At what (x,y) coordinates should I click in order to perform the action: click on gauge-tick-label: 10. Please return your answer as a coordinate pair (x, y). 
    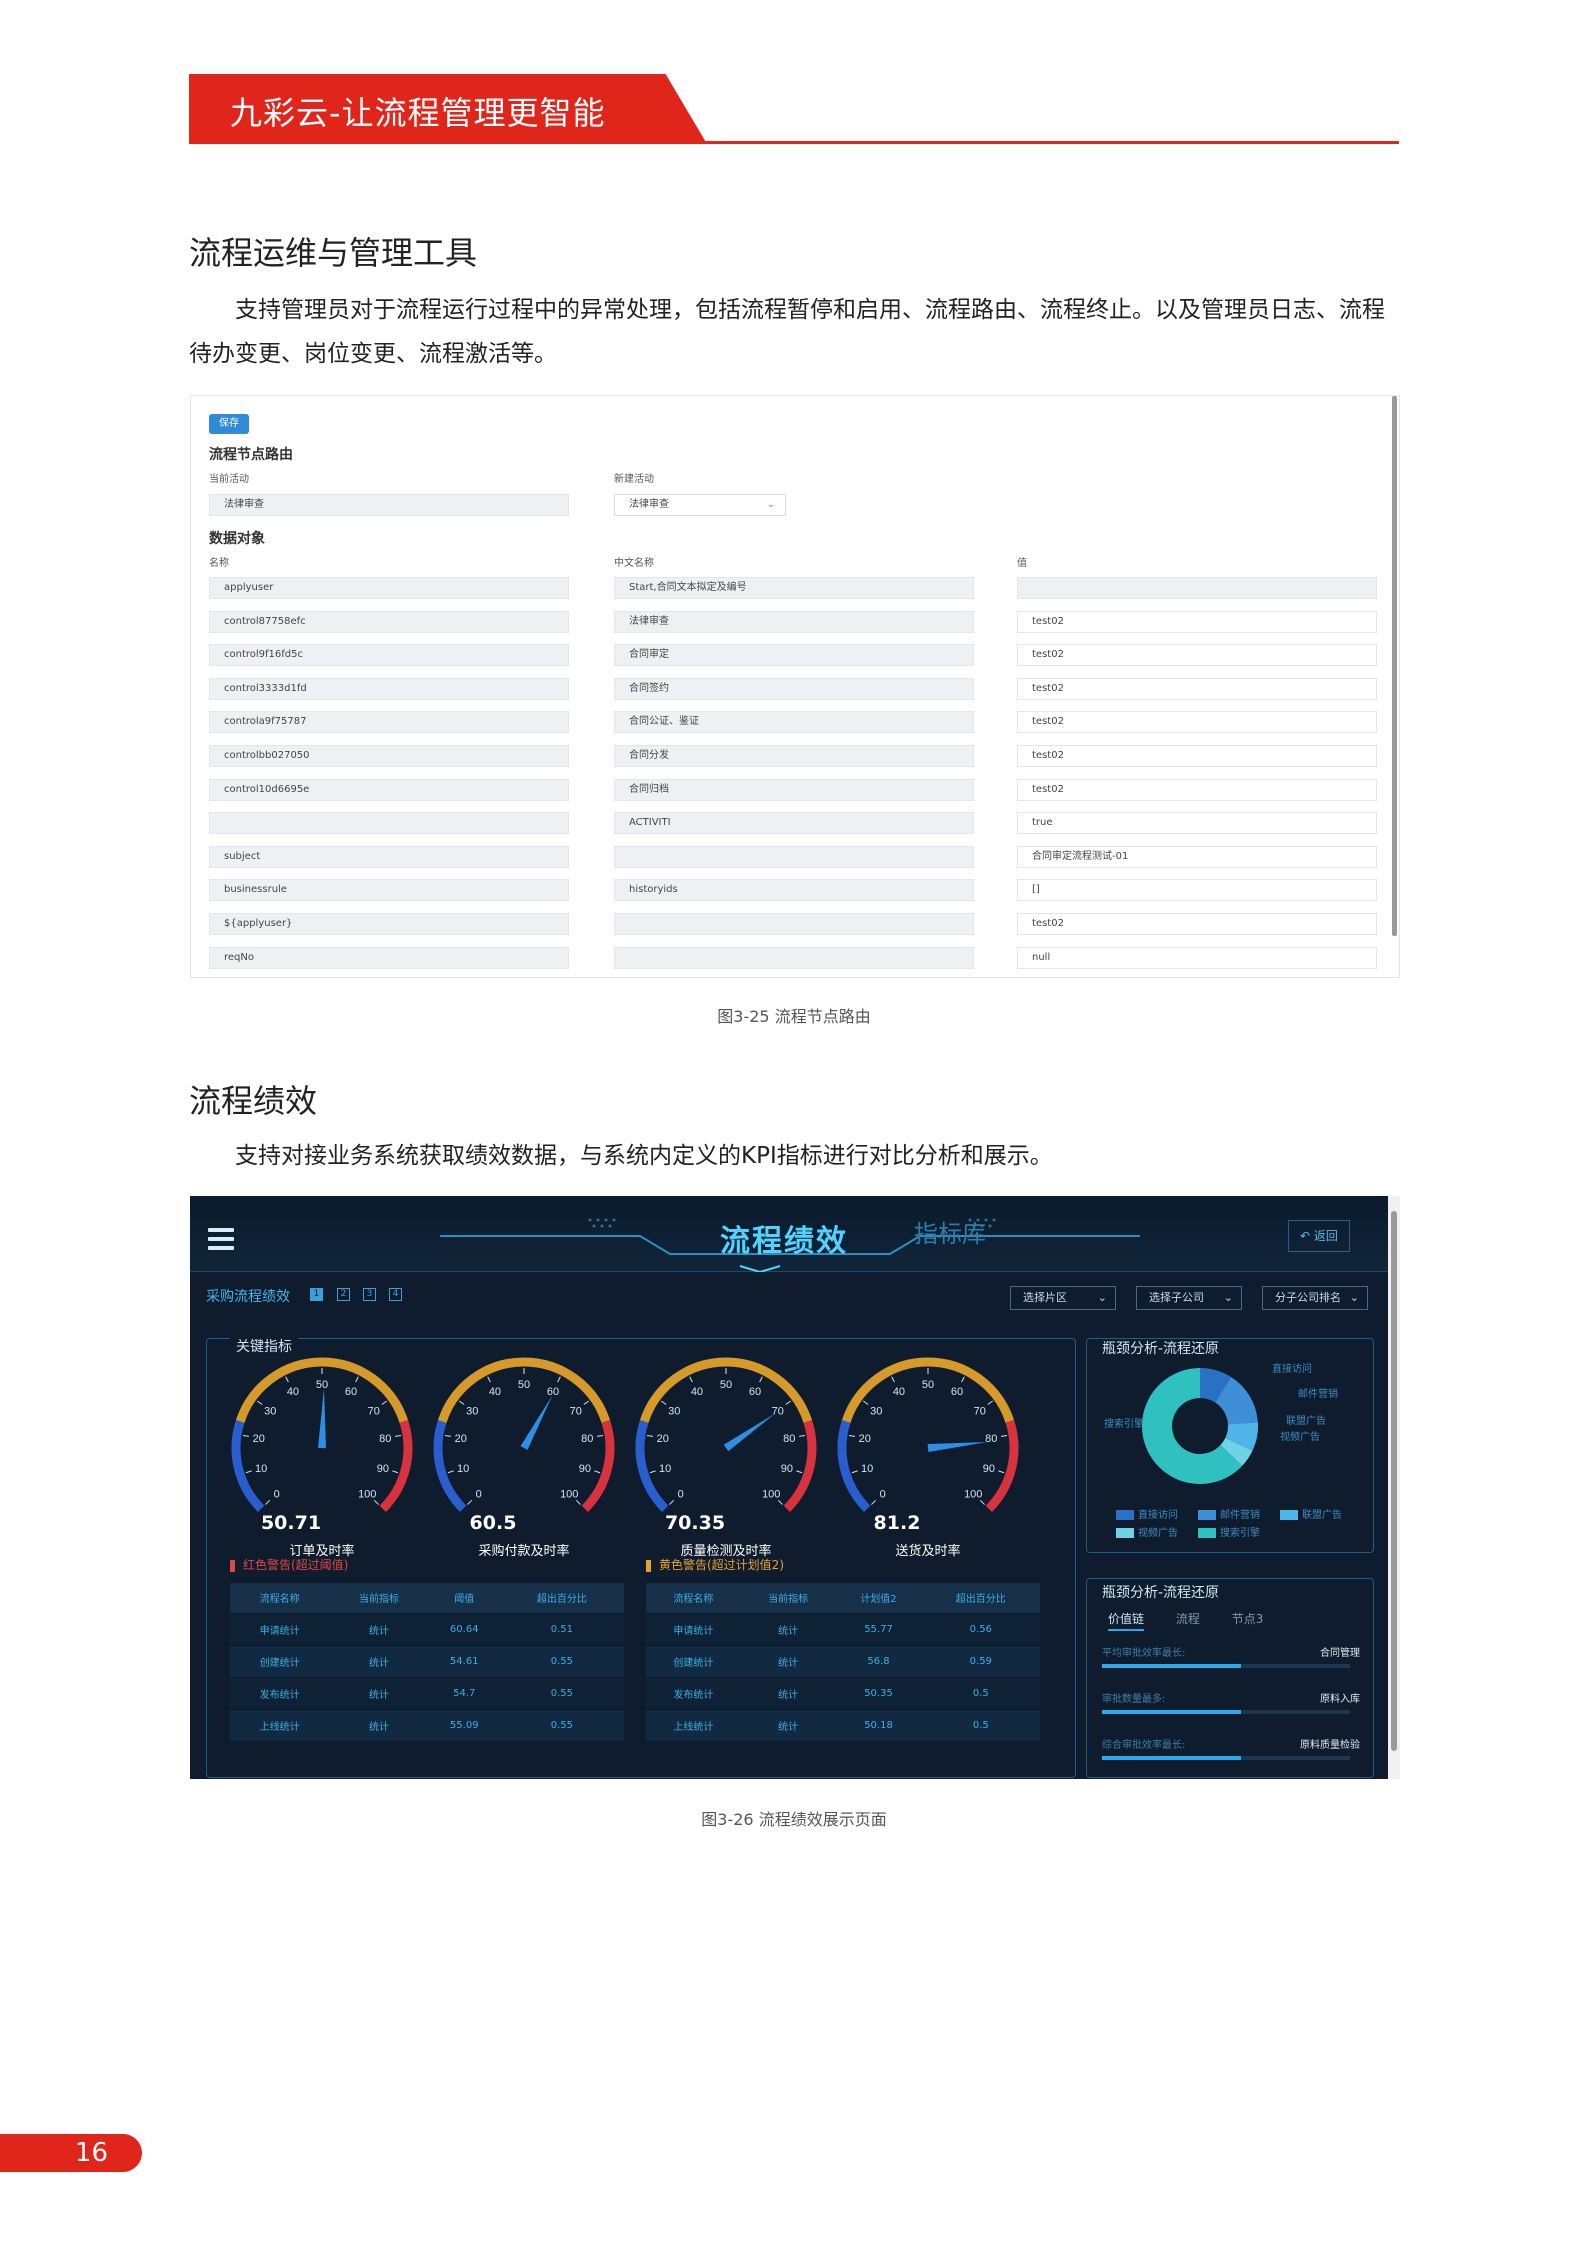
    Looking at the image, I should click on (261, 1469).